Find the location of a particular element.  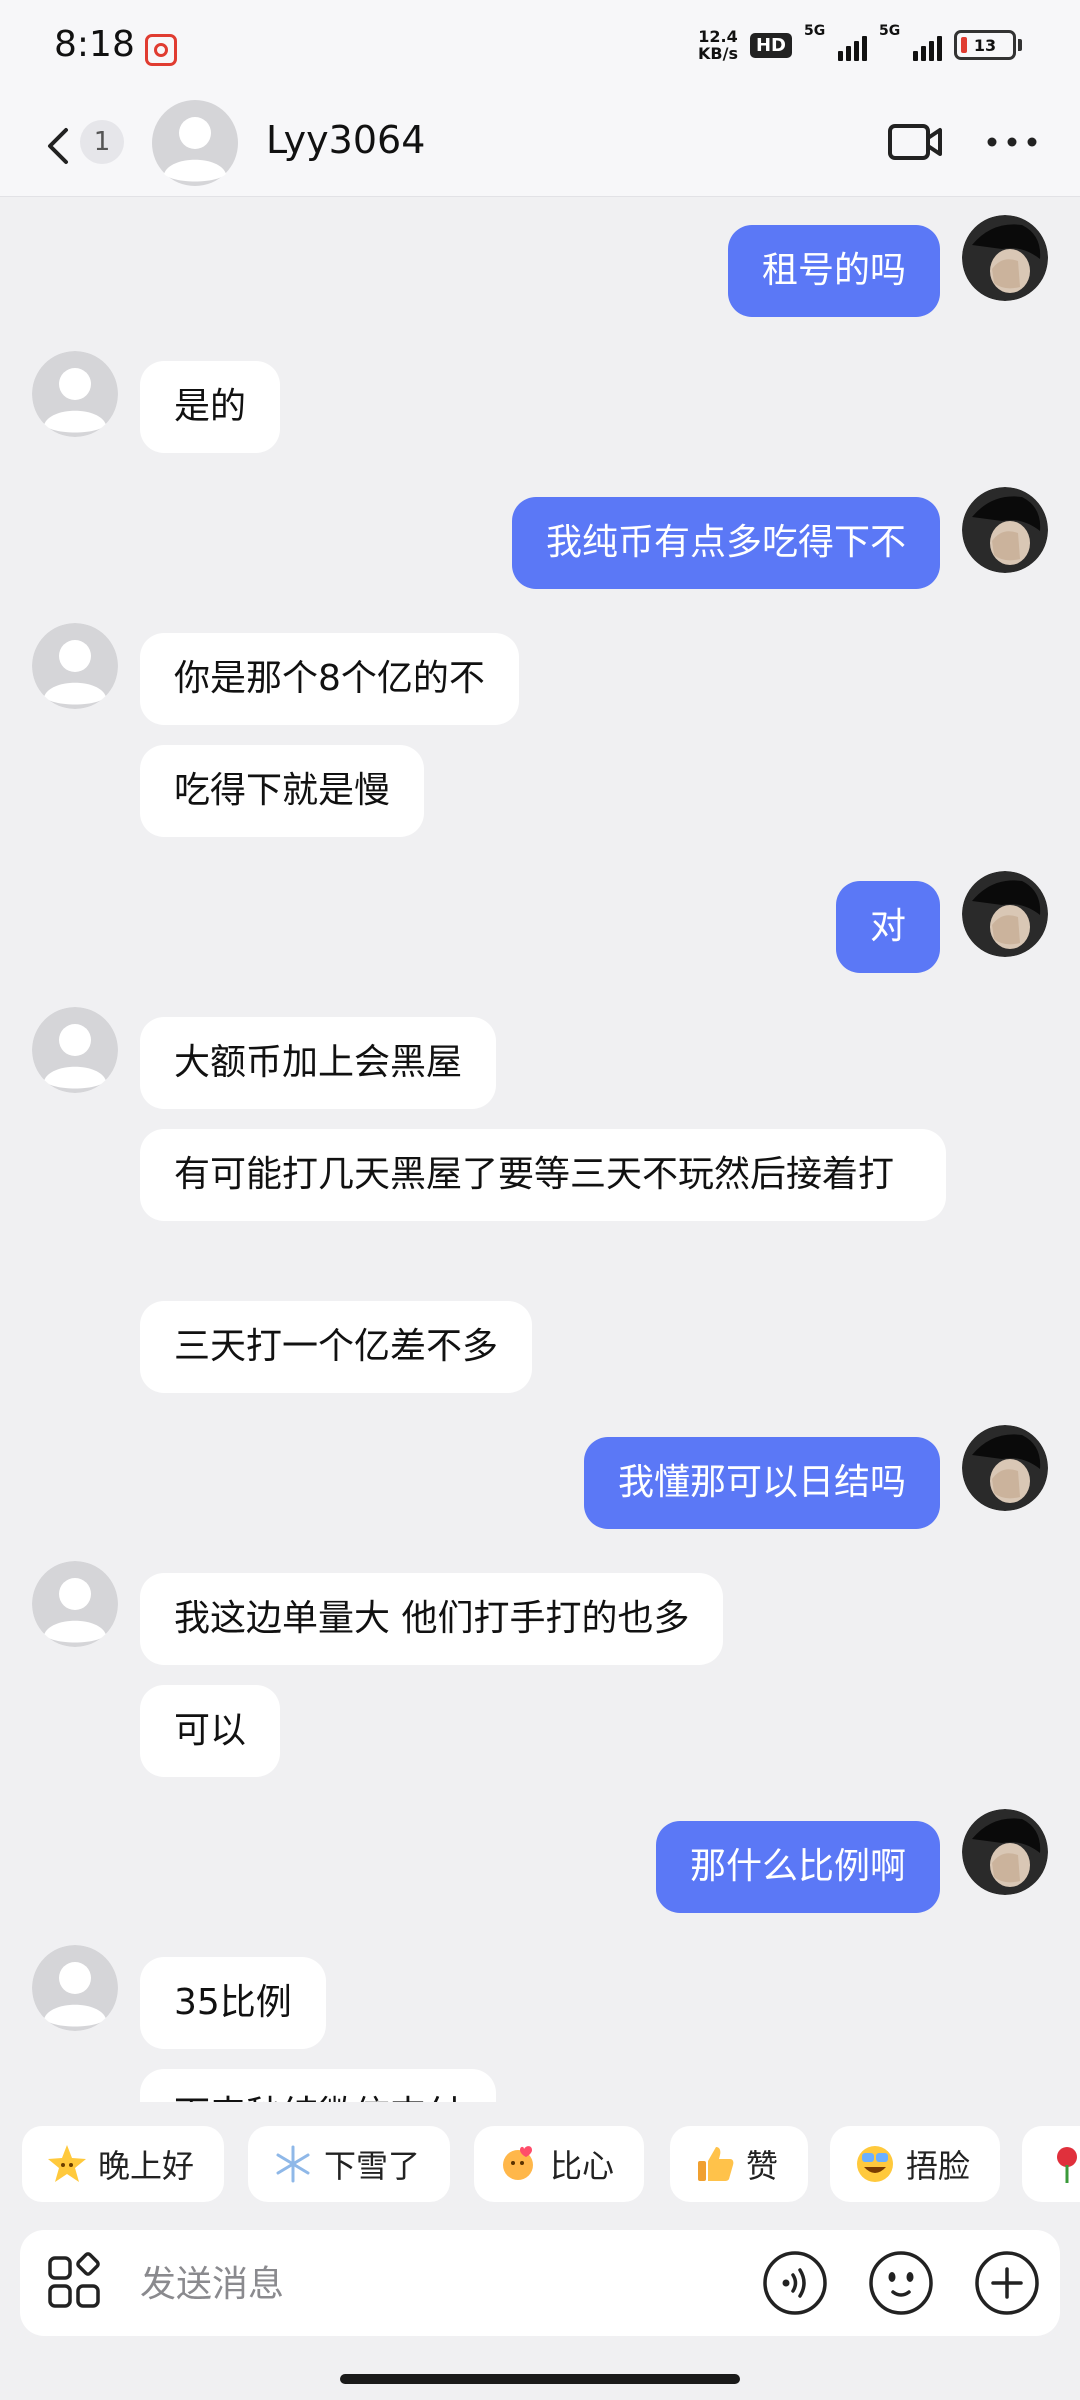

message-bubble-received: 三天打一个亿差不多 is located at coordinates (336, 1347).